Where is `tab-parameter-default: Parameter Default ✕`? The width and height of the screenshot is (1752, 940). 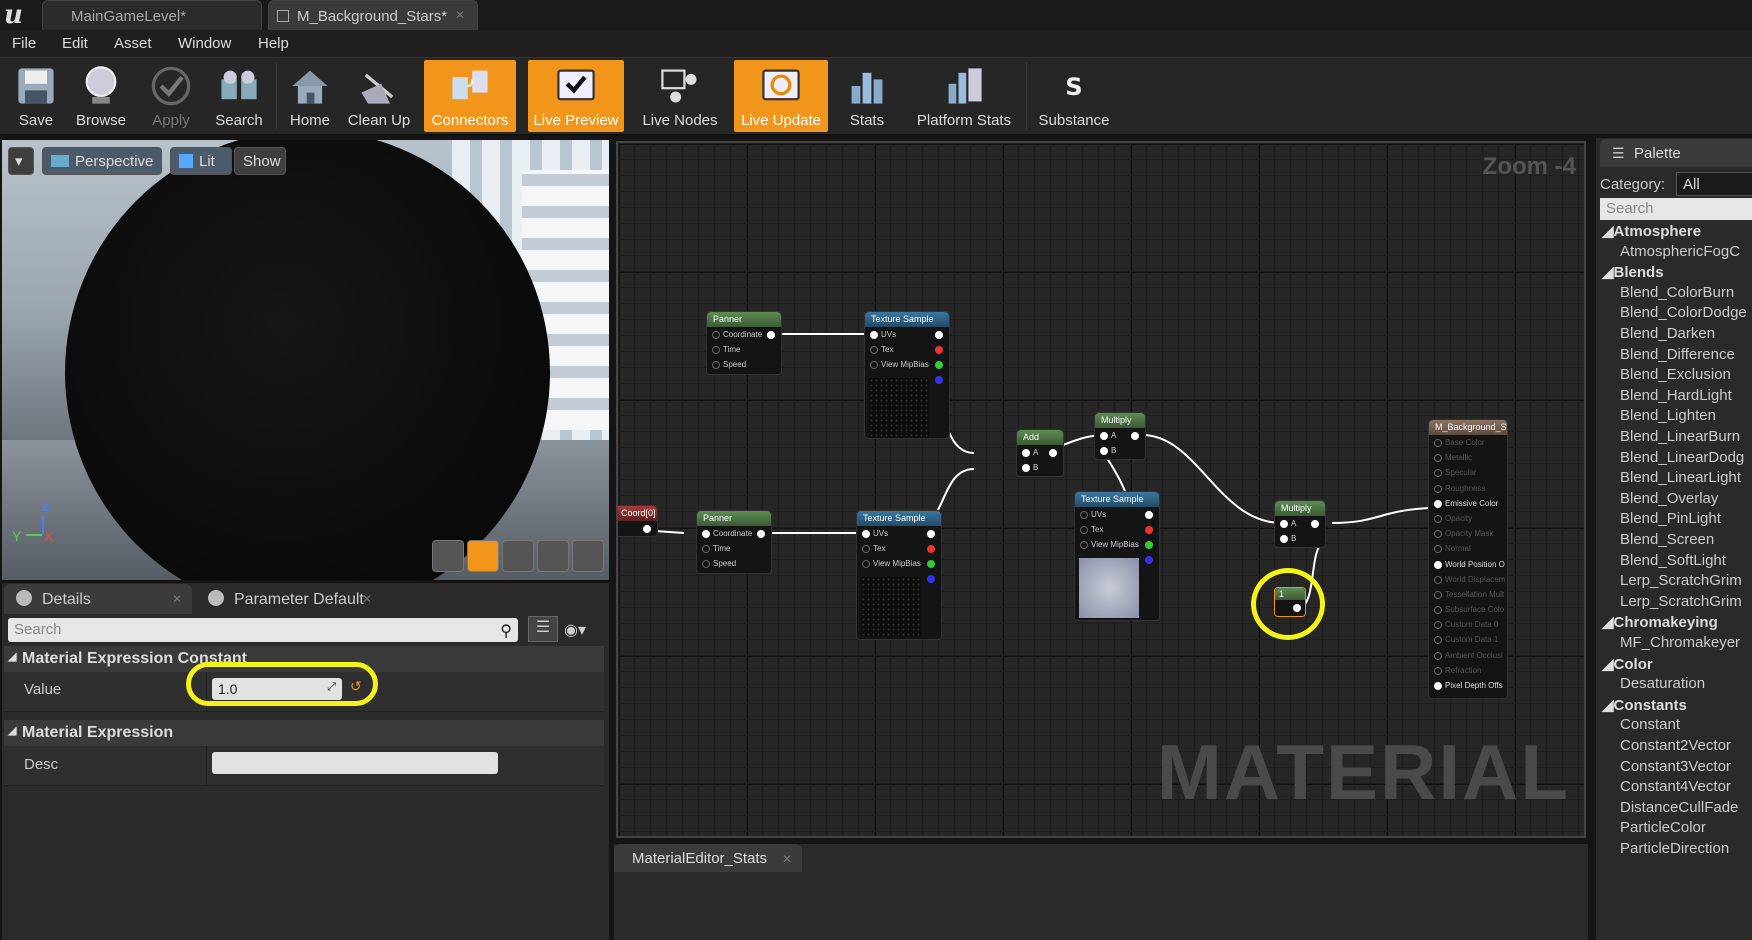
tab-parameter-default: Parameter Default ✕ is located at coordinates (289, 599).